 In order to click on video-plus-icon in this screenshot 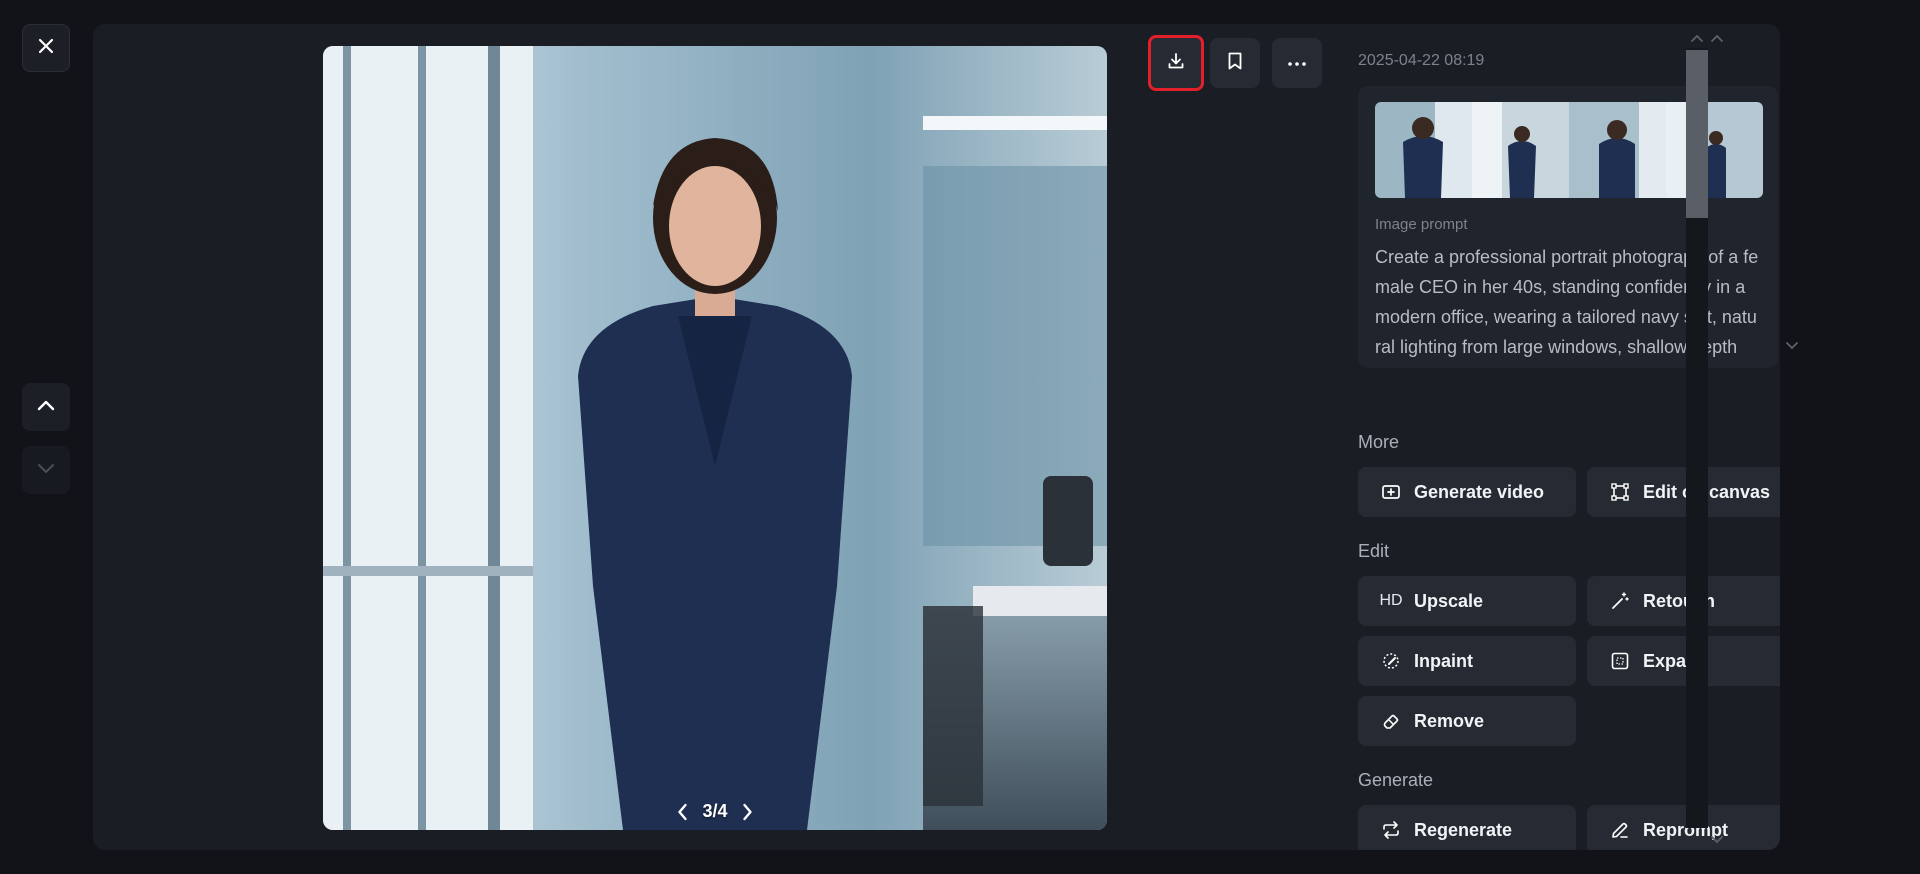, I will do `click(1391, 492)`.